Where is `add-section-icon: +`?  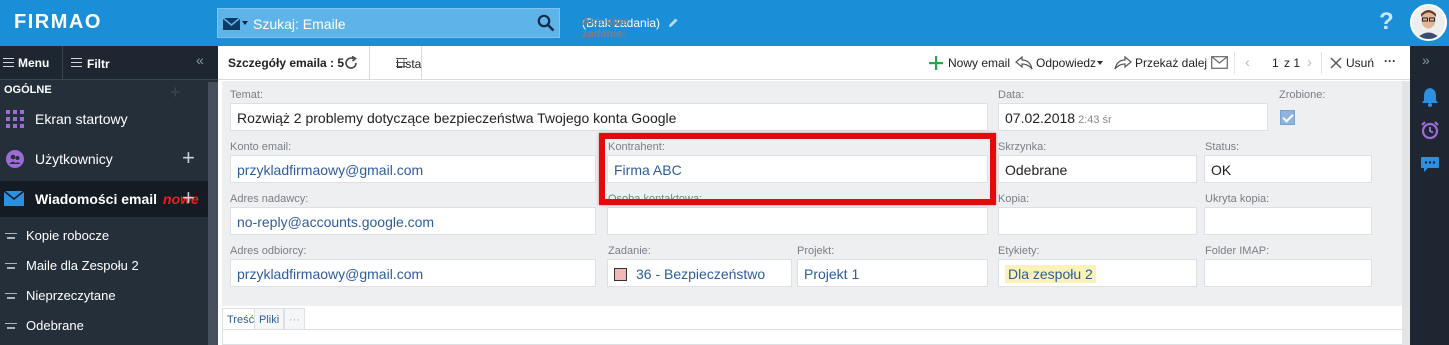
add-section-icon: + is located at coordinates (175, 92).